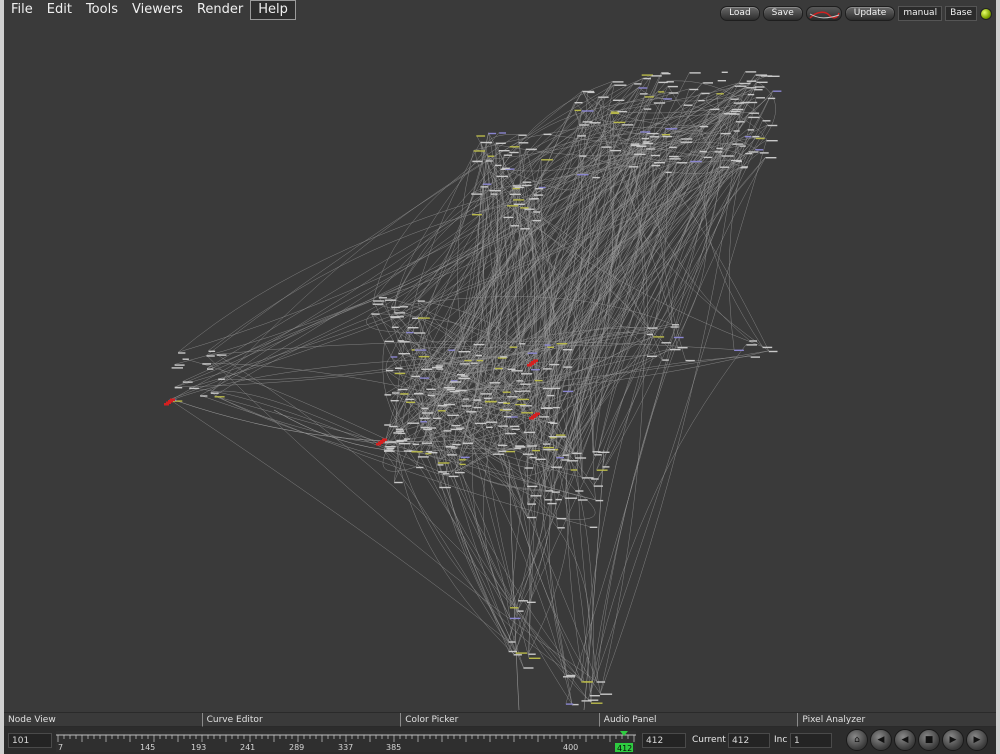  Describe the element at coordinates (709, 740) in the screenshot. I see `current-label: Current` at that location.